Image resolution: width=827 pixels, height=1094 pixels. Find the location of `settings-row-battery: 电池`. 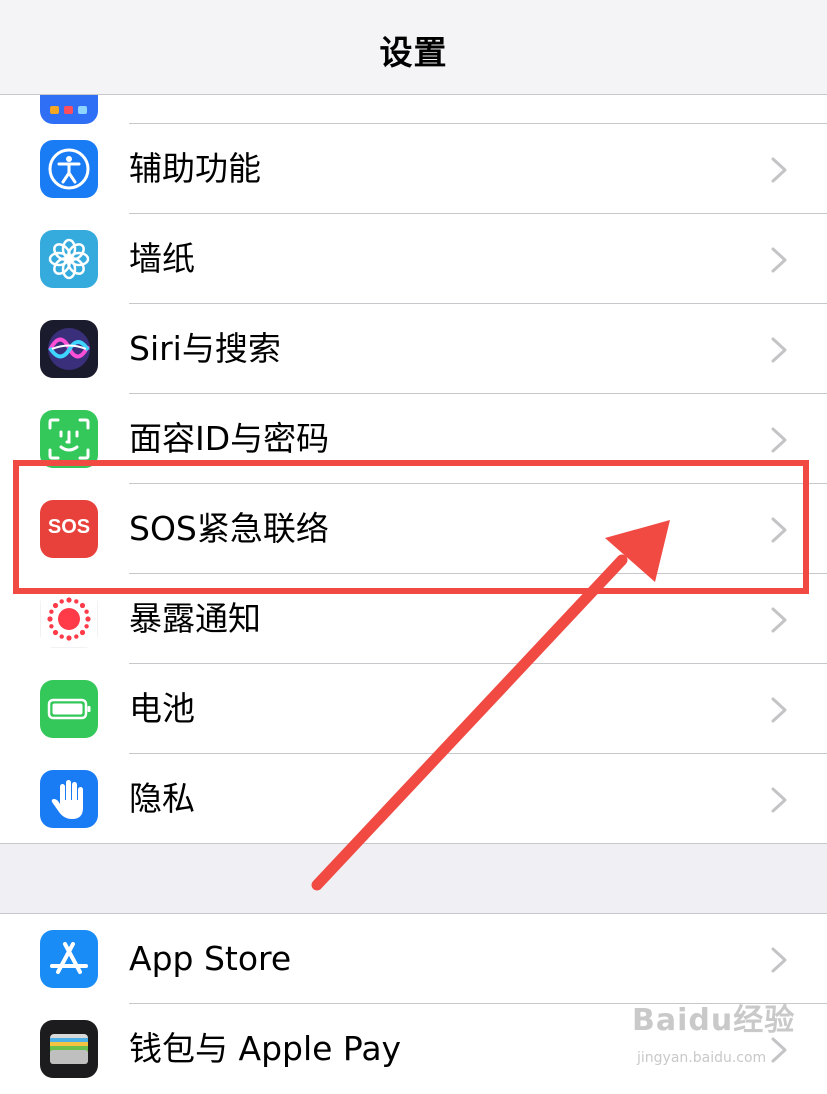

settings-row-battery: 电池 is located at coordinates (413, 709).